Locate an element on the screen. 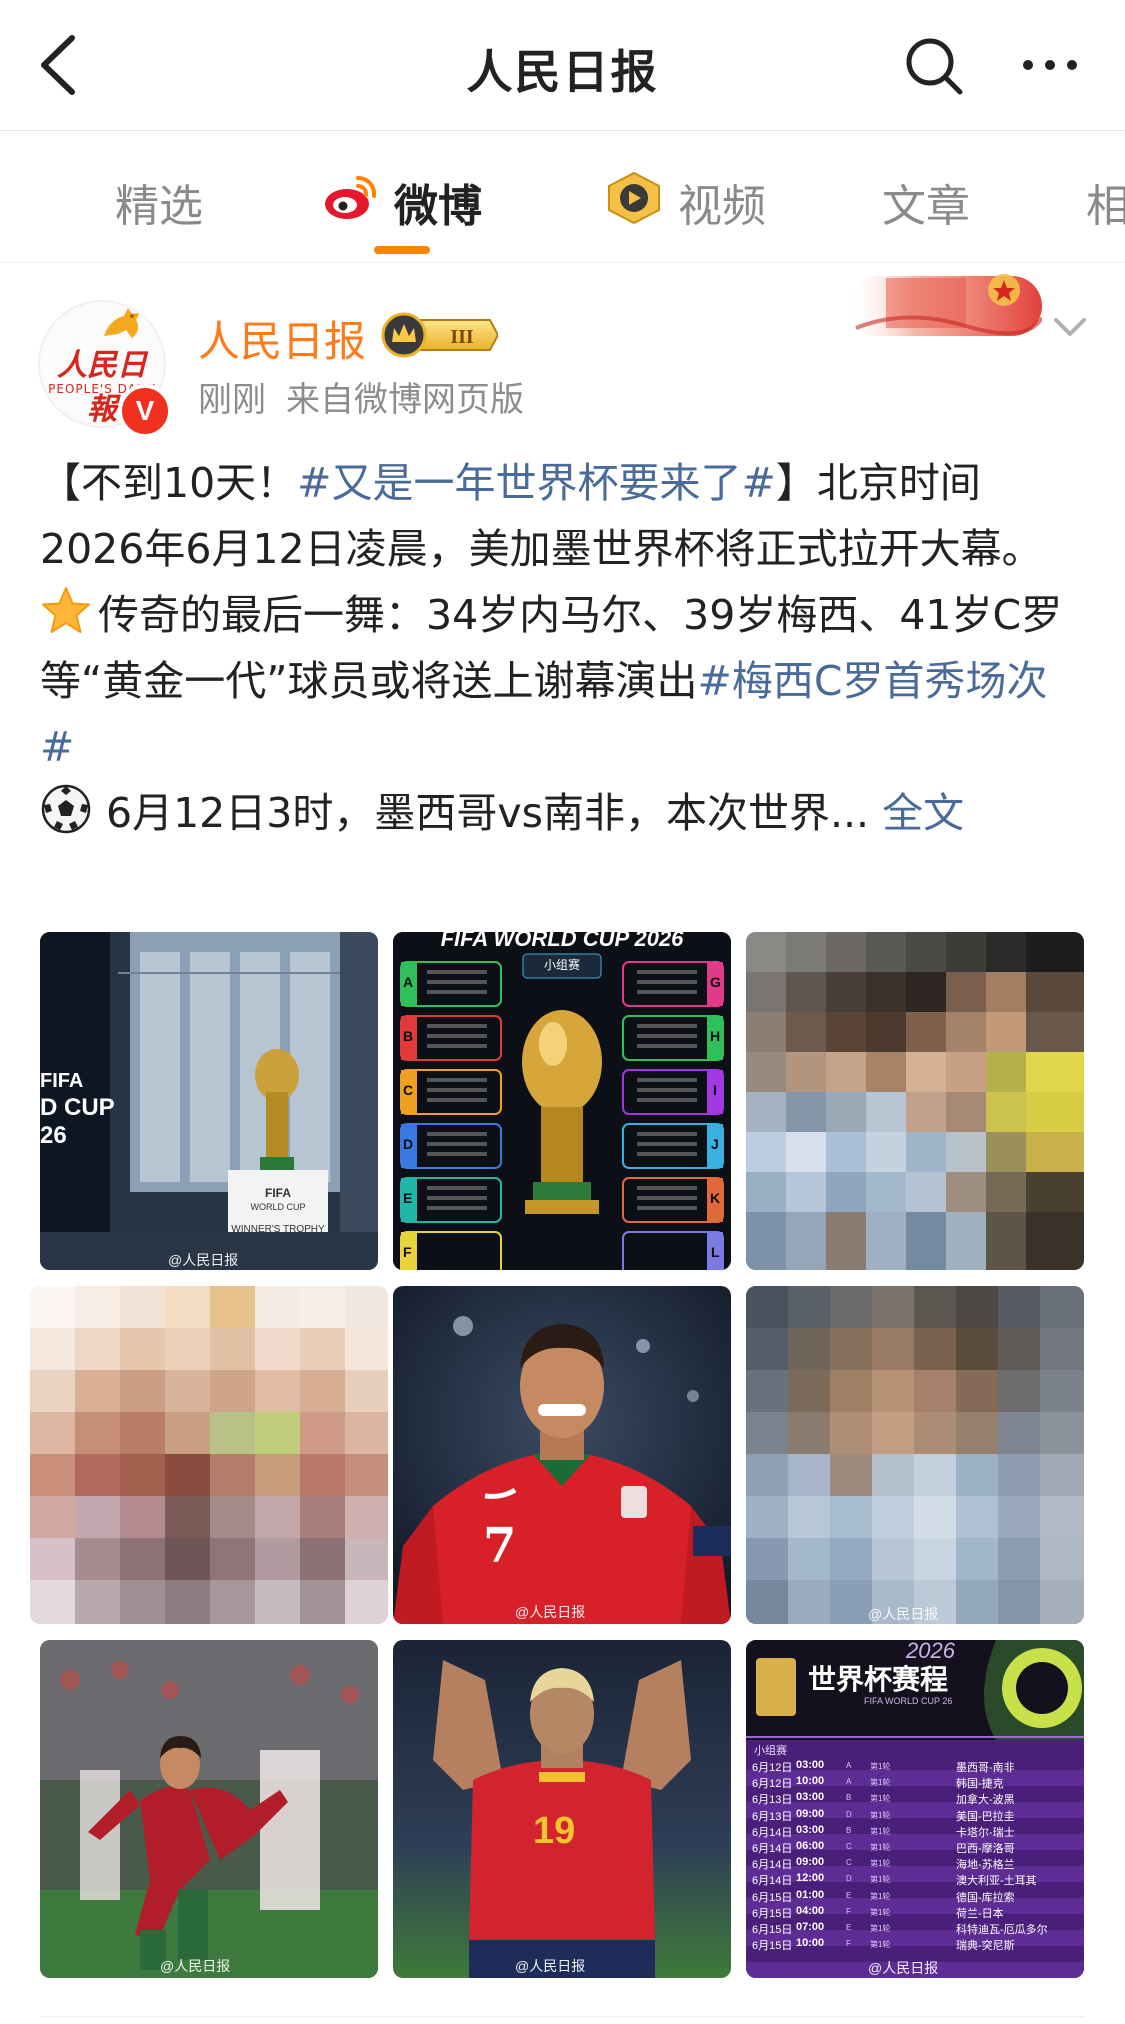  image-4-pixelated is located at coordinates (209, 1455).